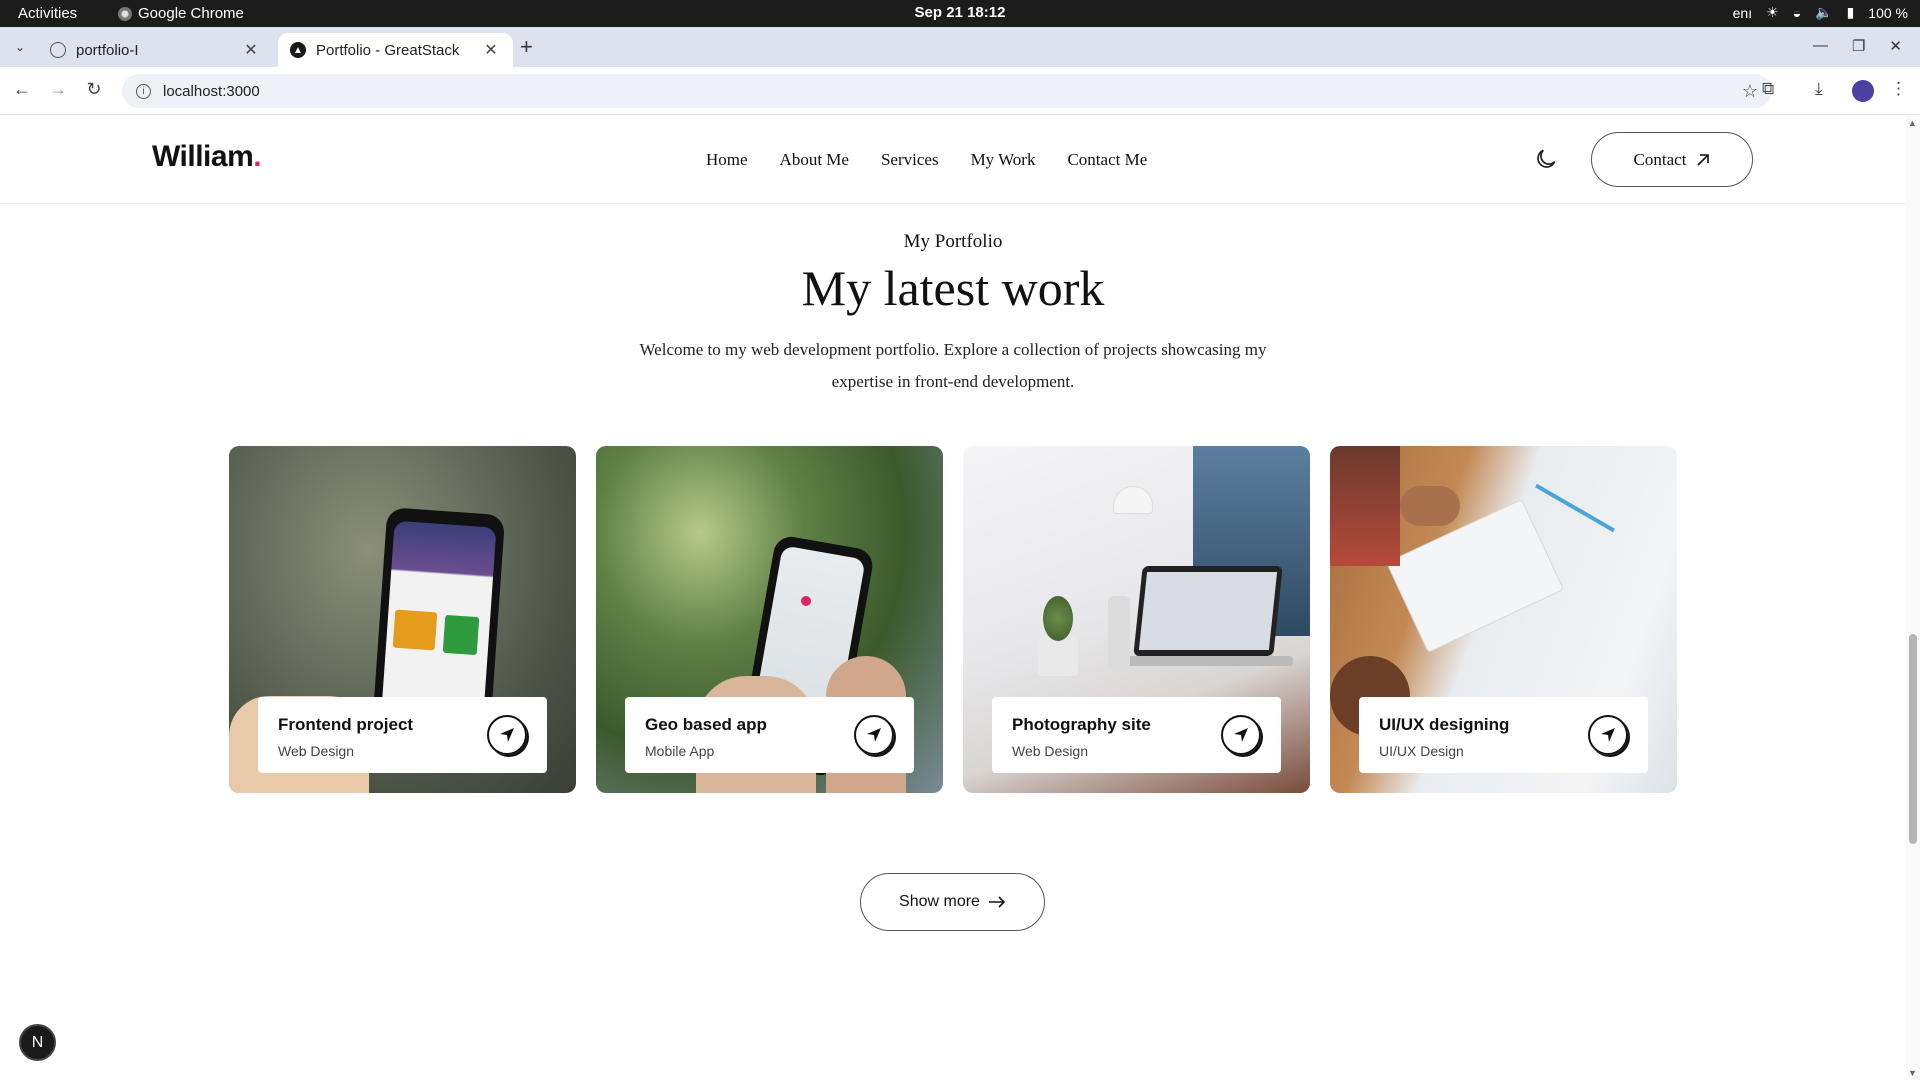 This screenshot has width=1920, height=1080. Describe the element at coordinates (58, 50) in the screenshot. I see `globe-icon` at that location.